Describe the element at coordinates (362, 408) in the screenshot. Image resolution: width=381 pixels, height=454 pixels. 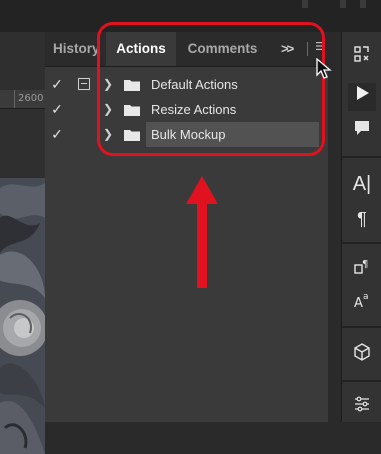
I see `adjustments-icon` at that location.